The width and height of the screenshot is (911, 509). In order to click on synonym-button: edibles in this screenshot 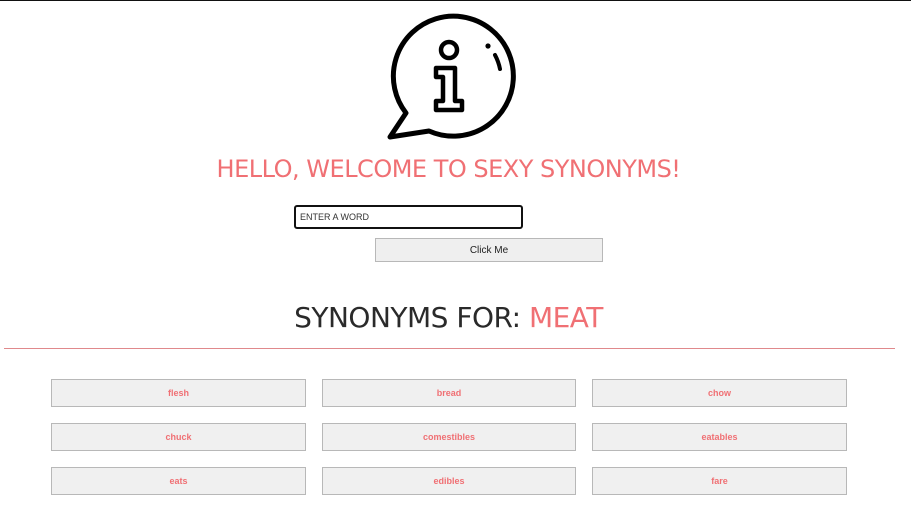, I will do `click(449, 481)`.